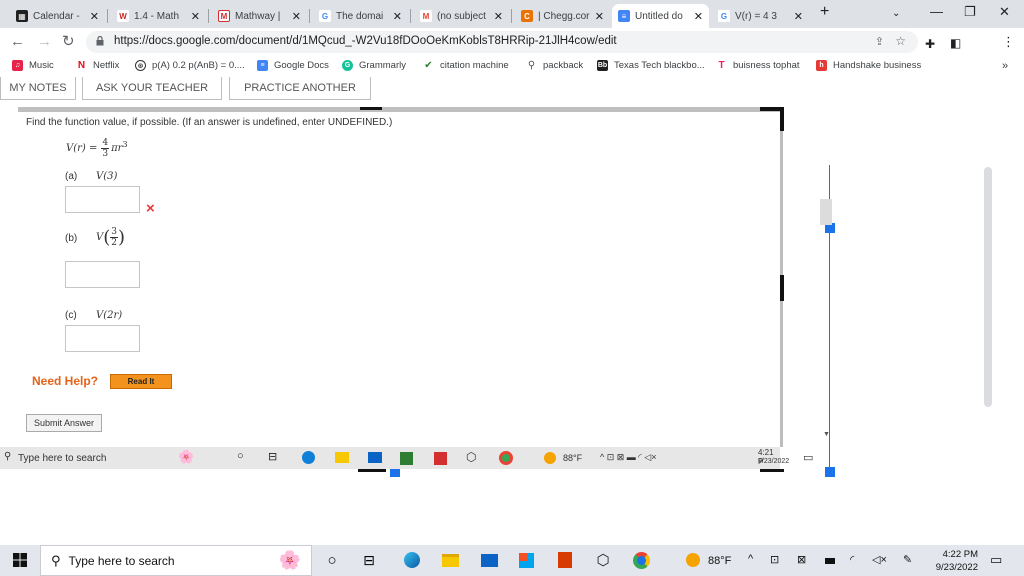  What do you see at coordinates (603, 560) in the screenshot?
I see `openai-icon: ⬡` at bounding box center [603, 560].